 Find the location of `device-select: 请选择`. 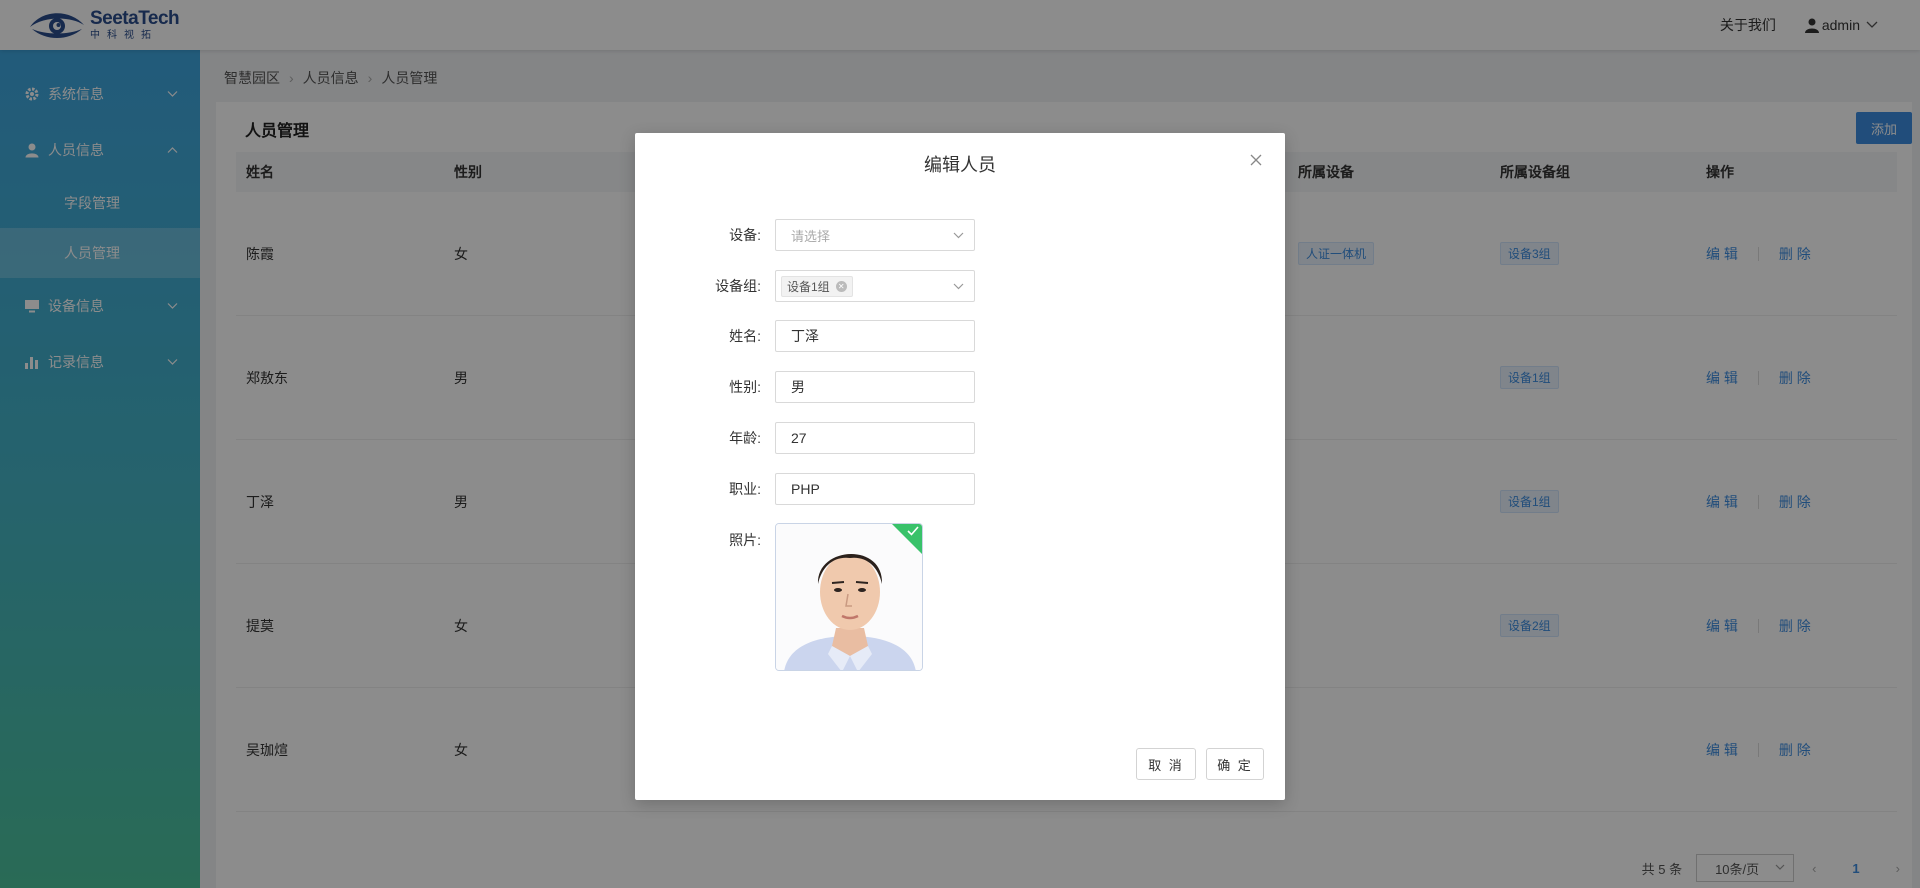

device-select: 请选择 is located at coordinates (875, 235).